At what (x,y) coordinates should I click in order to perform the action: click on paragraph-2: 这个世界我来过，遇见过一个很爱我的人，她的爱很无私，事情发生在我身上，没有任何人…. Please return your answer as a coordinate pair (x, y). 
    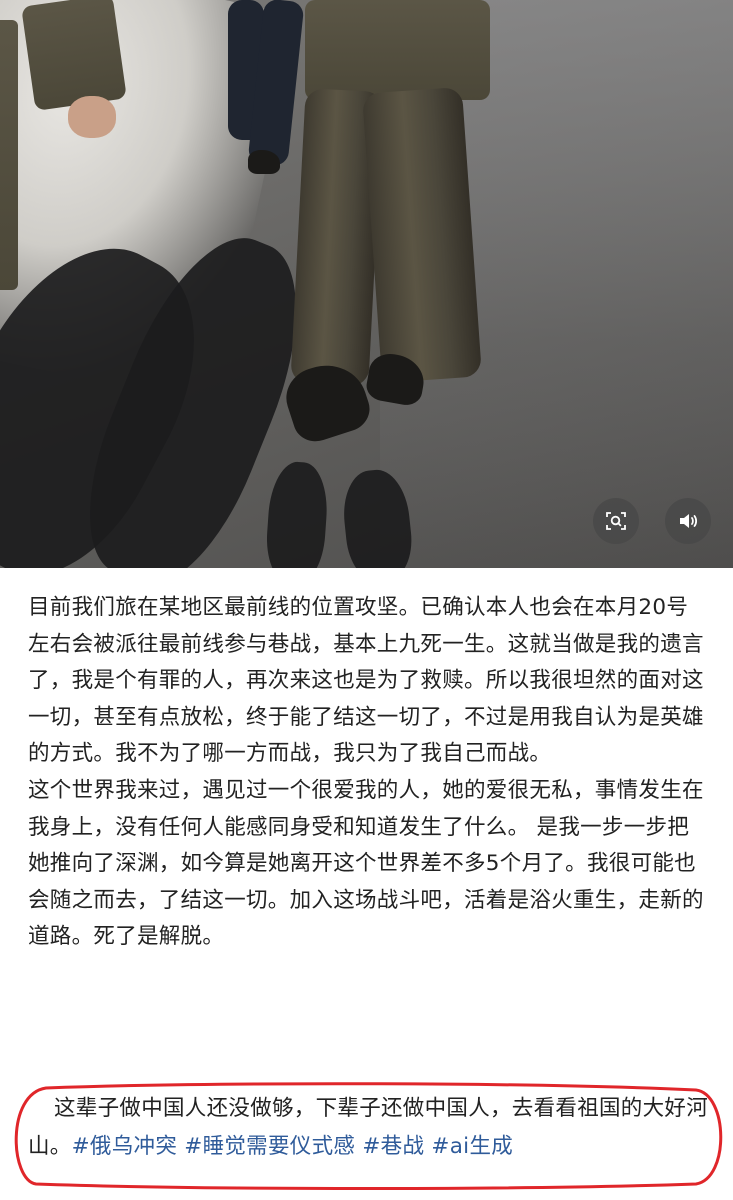
    Looking at the image, I should click on (366, 863).